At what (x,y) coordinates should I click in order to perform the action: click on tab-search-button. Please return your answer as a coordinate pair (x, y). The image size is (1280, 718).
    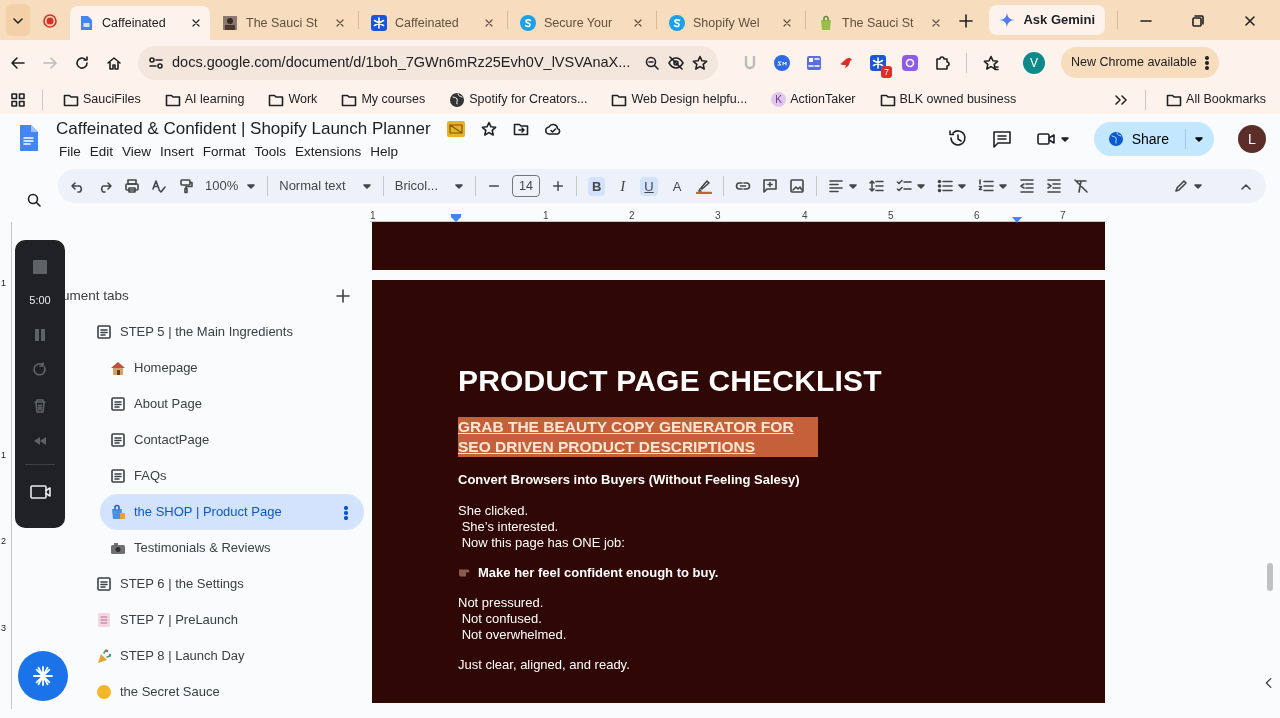
    Looking at the image, I should click on (18, 20).